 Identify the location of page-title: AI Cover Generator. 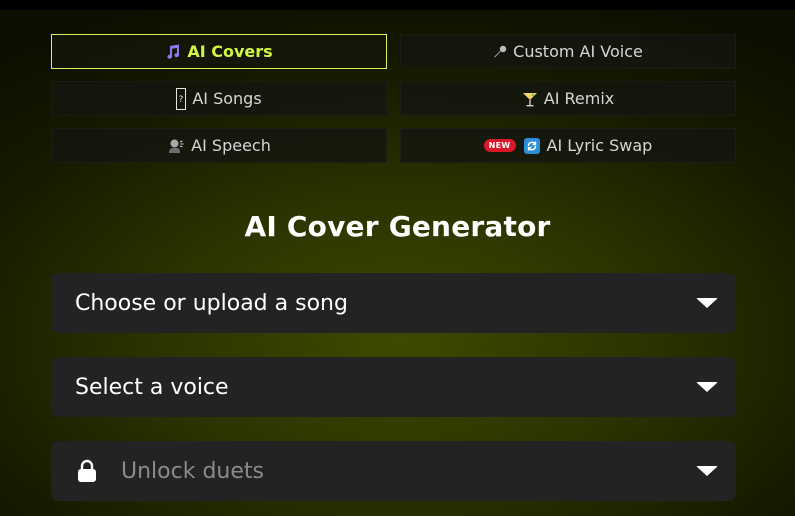
(397, 226).